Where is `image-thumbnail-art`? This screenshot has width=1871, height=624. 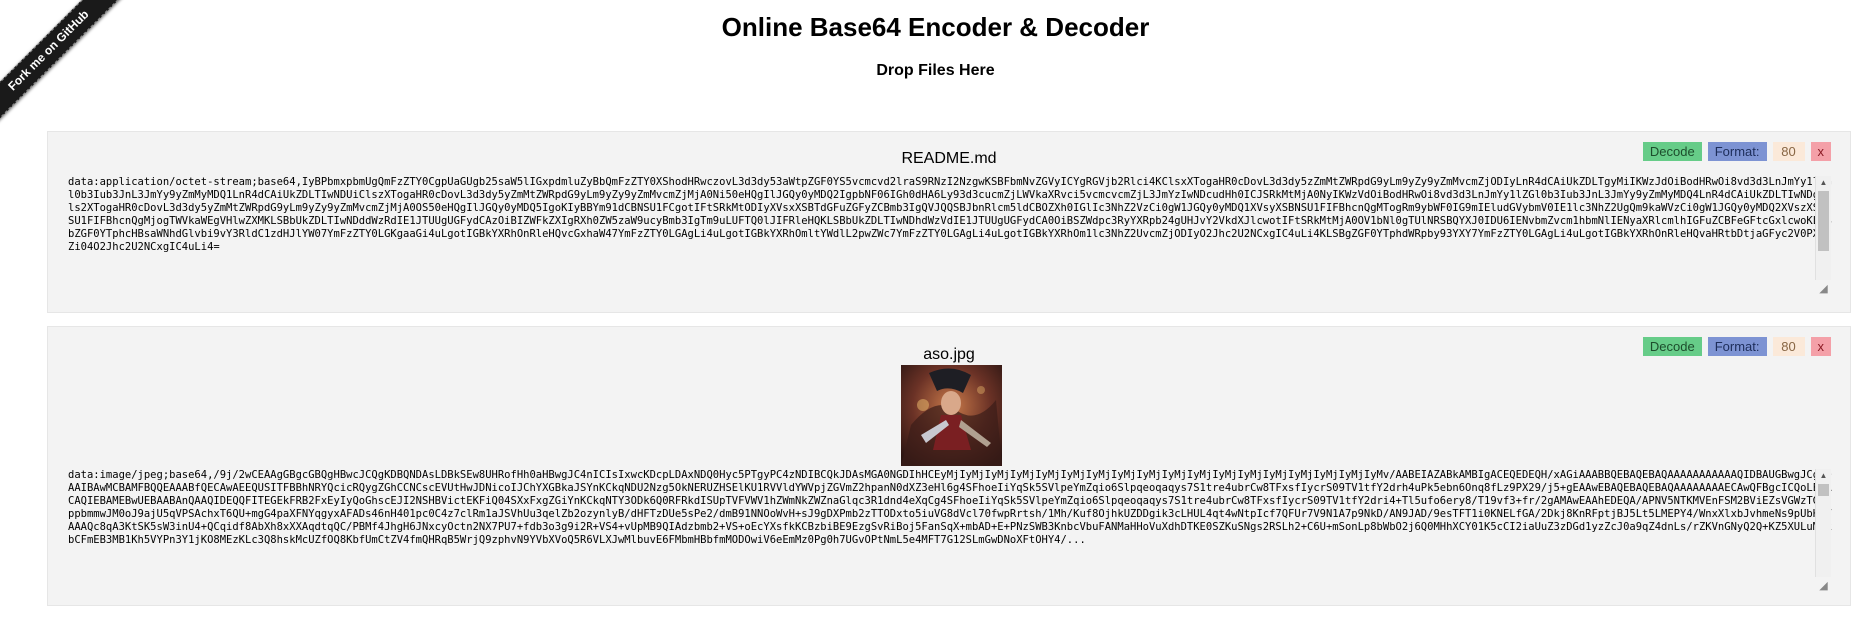 image-thumbnail-art is located at coordinates (951, 415).